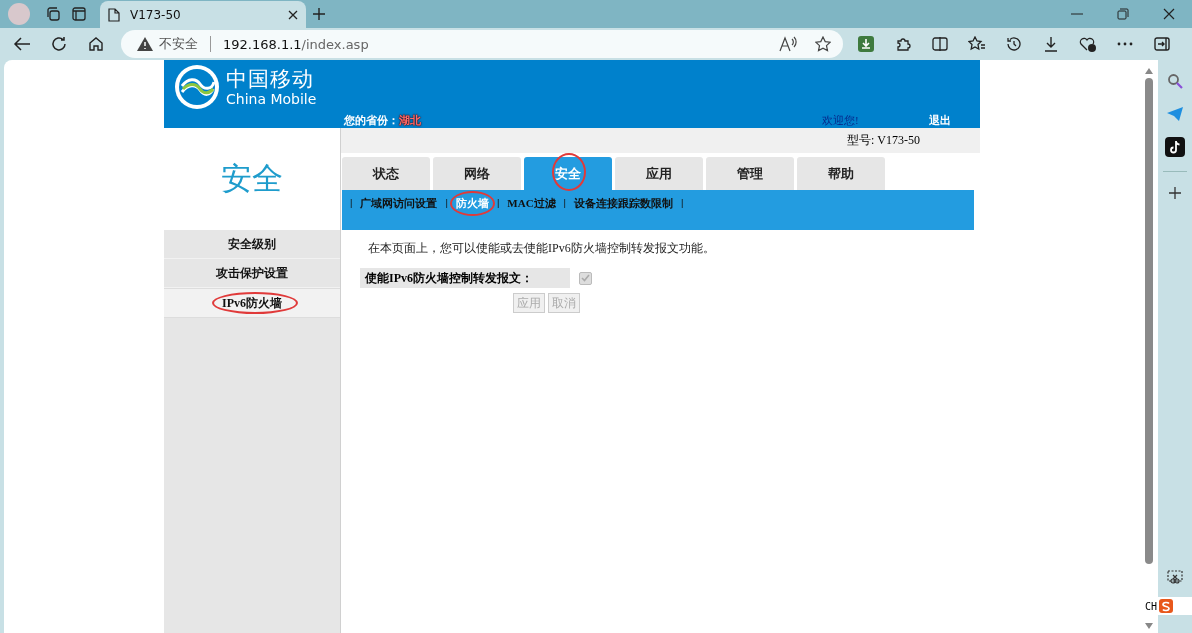 The image size is (1192, 633). What do you see at coordinates (750, 173) in the screenshot?
I see `nav-tab: 管理` at bounding box center [750, 173].